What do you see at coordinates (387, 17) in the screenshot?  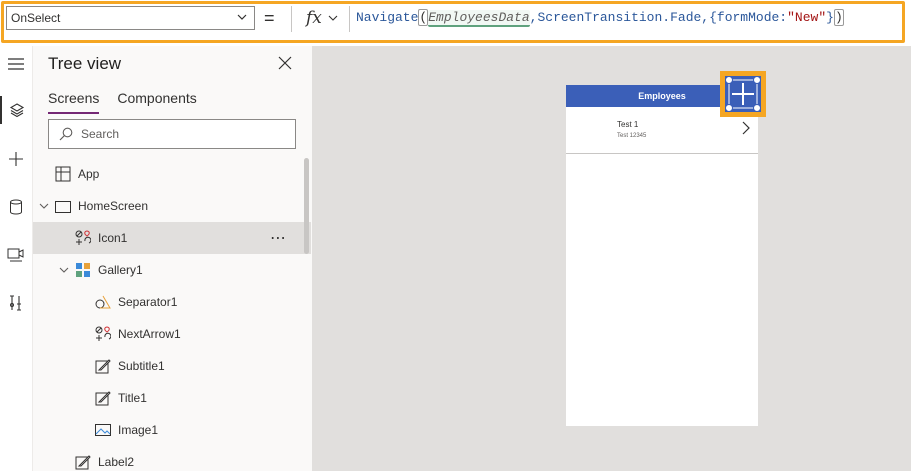 I see `formula-function: Navigate` at bounding box center [387, 17].